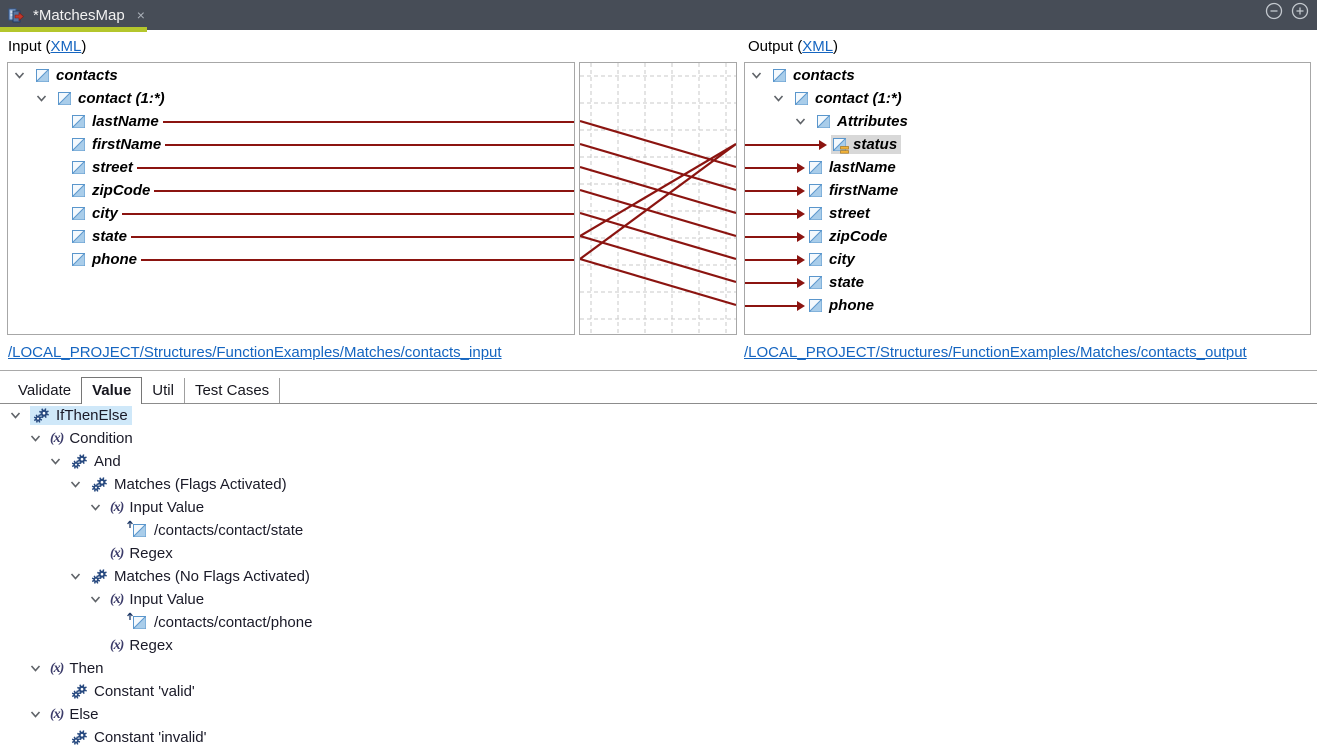 The height and width of the screenshot is (752, 1317). Describe the element at coordinates (1274, 11) in the screenshot. I see `collapse-icon` at that location.